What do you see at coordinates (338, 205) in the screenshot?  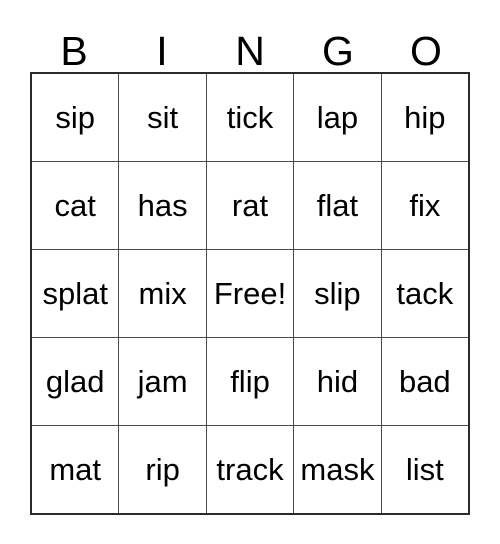 I see `bingo-cell-g2: flat` at bounding box center [338, 205].